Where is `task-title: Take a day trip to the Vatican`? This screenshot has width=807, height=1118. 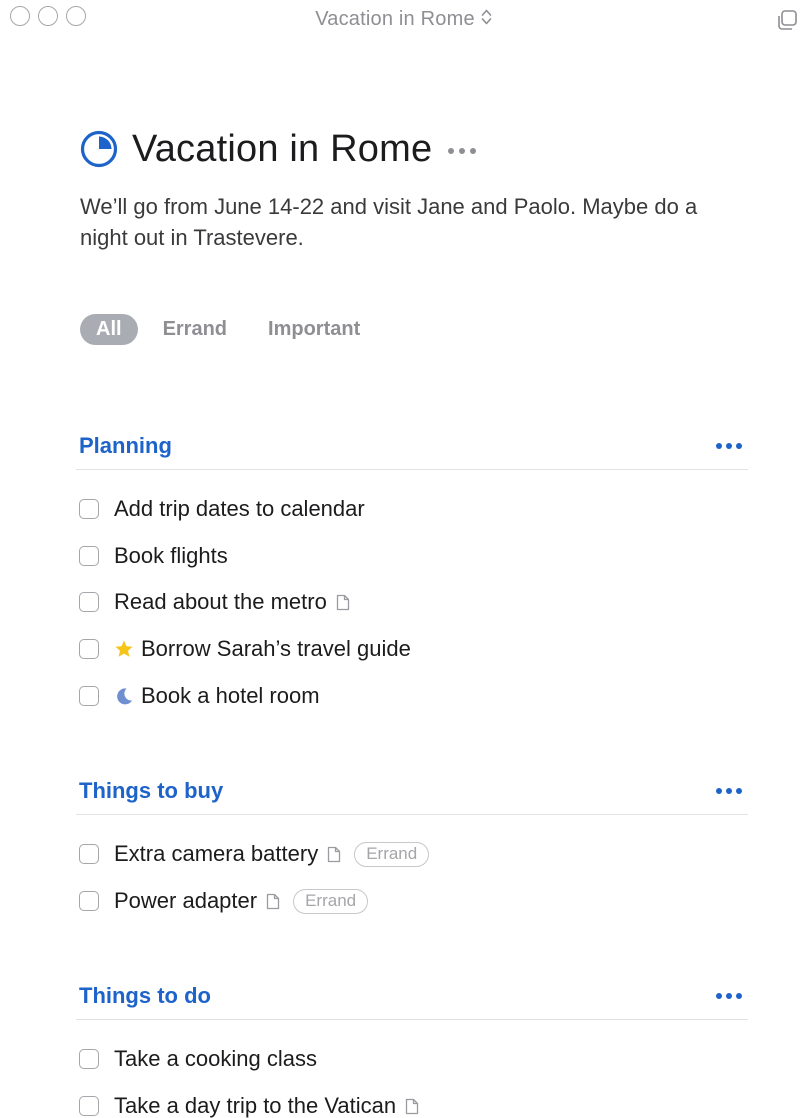 task-title: Take a day trip to the Vatican is located at coordinates (255, 1105).